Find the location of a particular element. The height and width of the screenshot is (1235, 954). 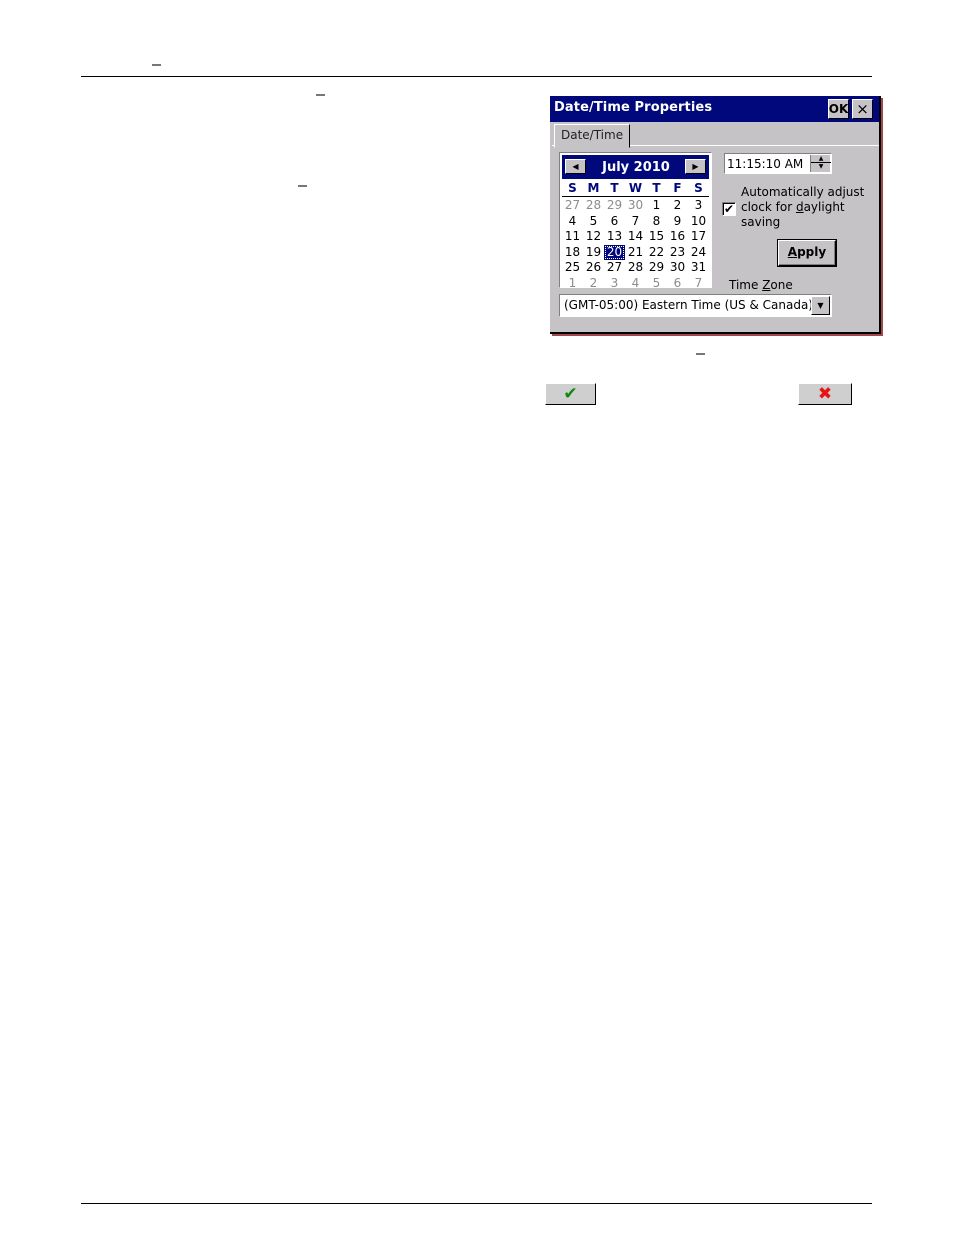

calendar-day: 16 is located at coordinates (677, 237).